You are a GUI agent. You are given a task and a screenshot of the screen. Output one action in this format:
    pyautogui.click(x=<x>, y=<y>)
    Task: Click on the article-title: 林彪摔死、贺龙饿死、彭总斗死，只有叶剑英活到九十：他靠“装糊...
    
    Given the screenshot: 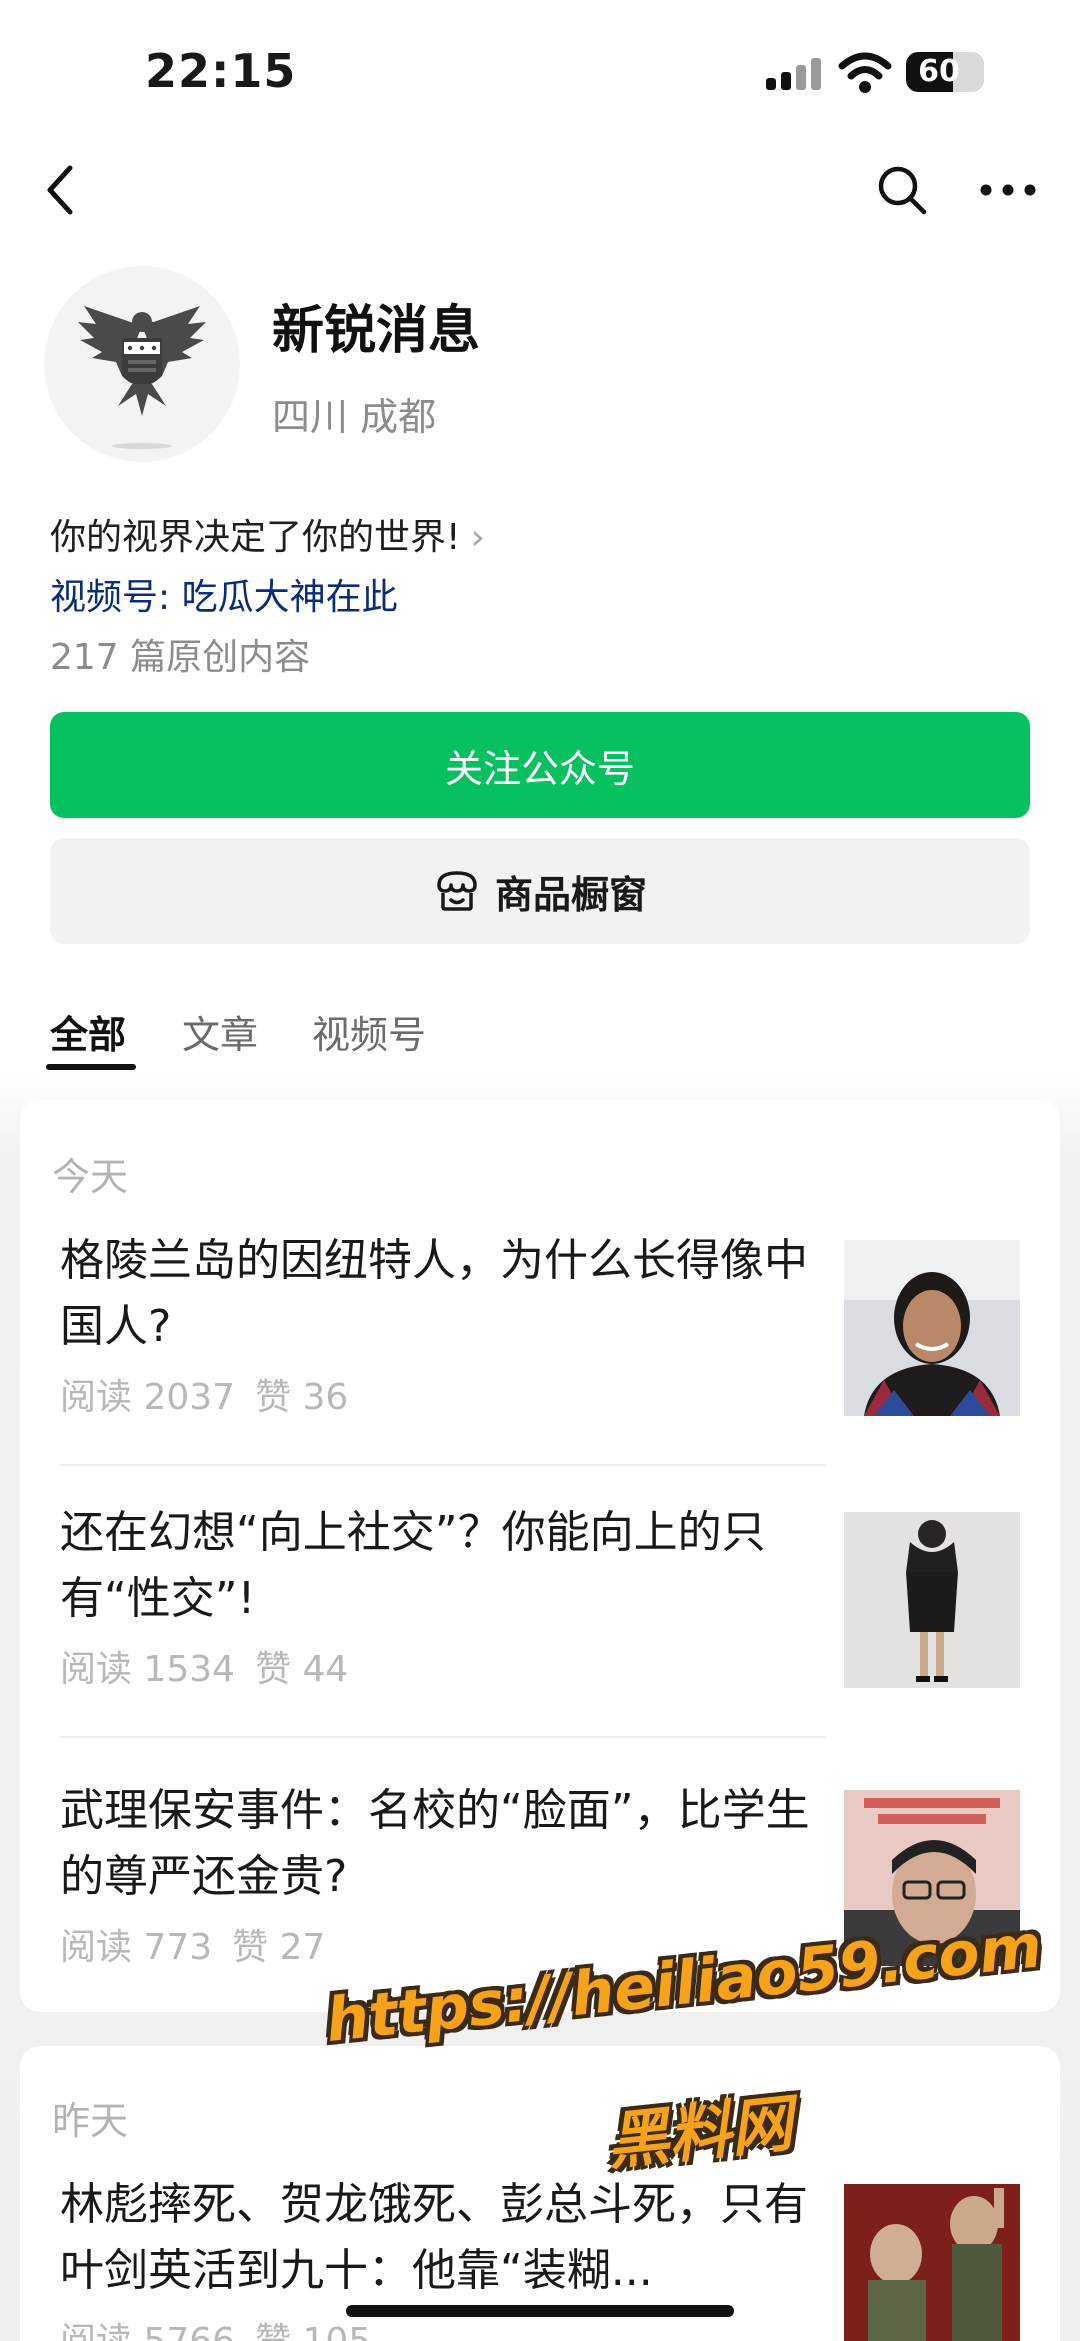 What is the action you would take?
    pyautogui.click(x=434, y=2237)
    